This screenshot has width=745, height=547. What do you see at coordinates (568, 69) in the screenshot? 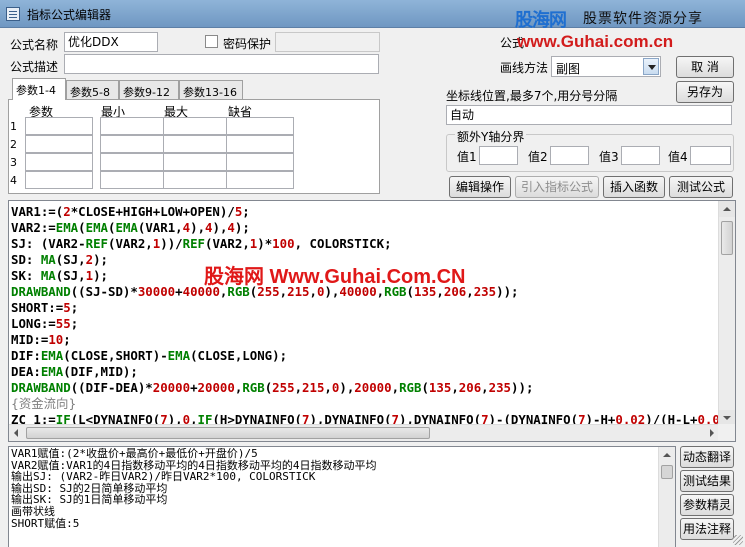
I see `draw-method-value: 副图` at bounding box center [568, 69].